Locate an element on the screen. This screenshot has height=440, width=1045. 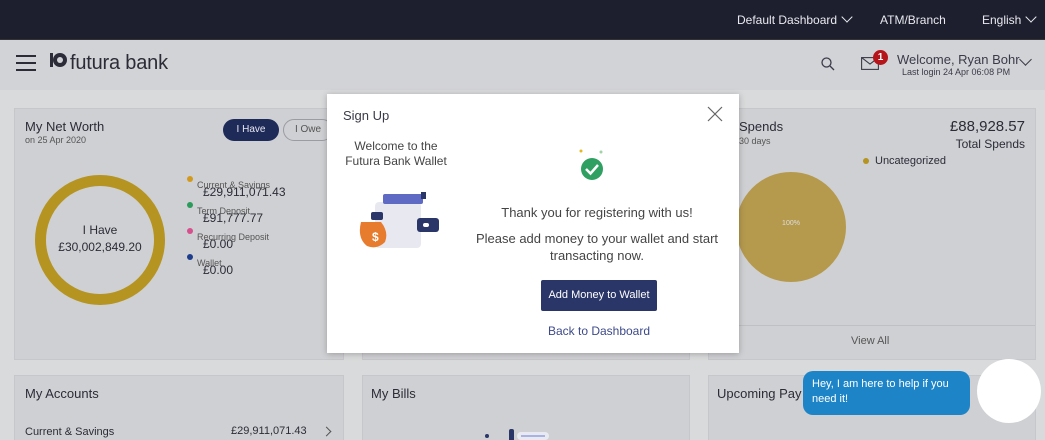
thank-you-text: Thank you for registering with us! is located at coordinates (597, 212).